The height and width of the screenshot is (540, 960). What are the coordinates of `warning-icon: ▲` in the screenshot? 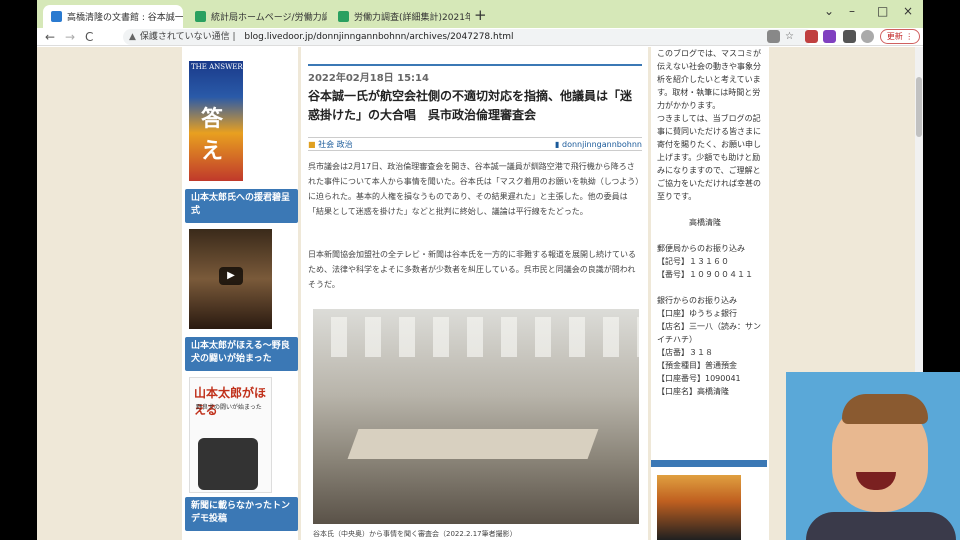 It's located at (132, 37).